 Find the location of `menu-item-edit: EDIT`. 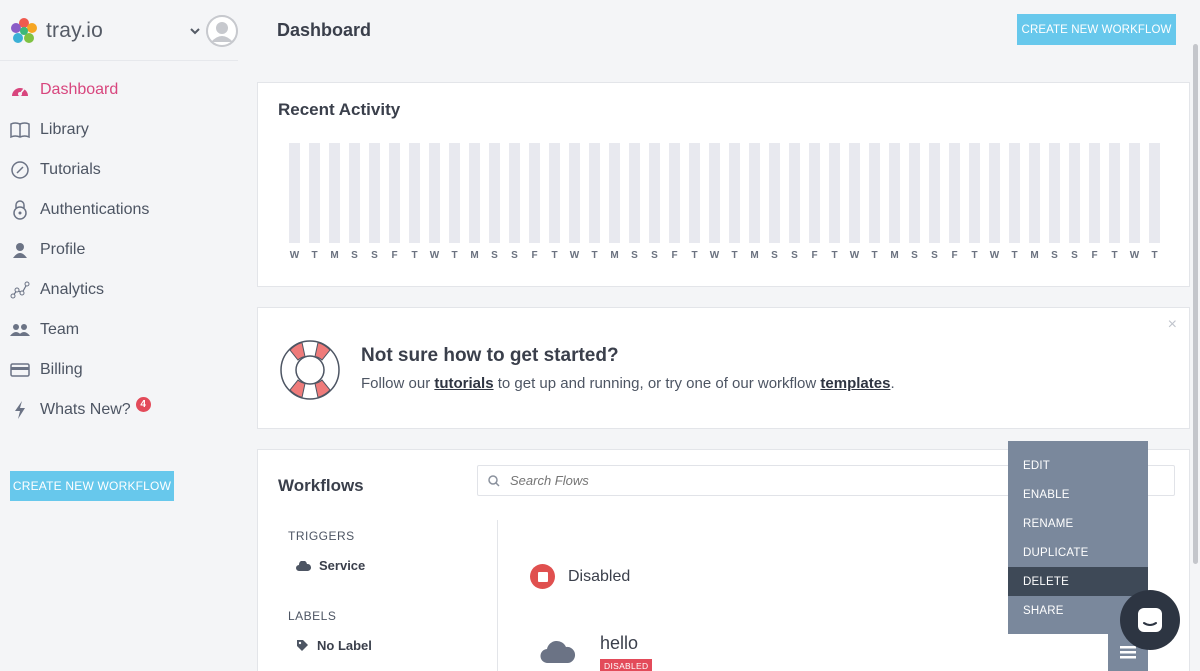

menu-item-edit: EDIT is located at coordinates (1078, 465).